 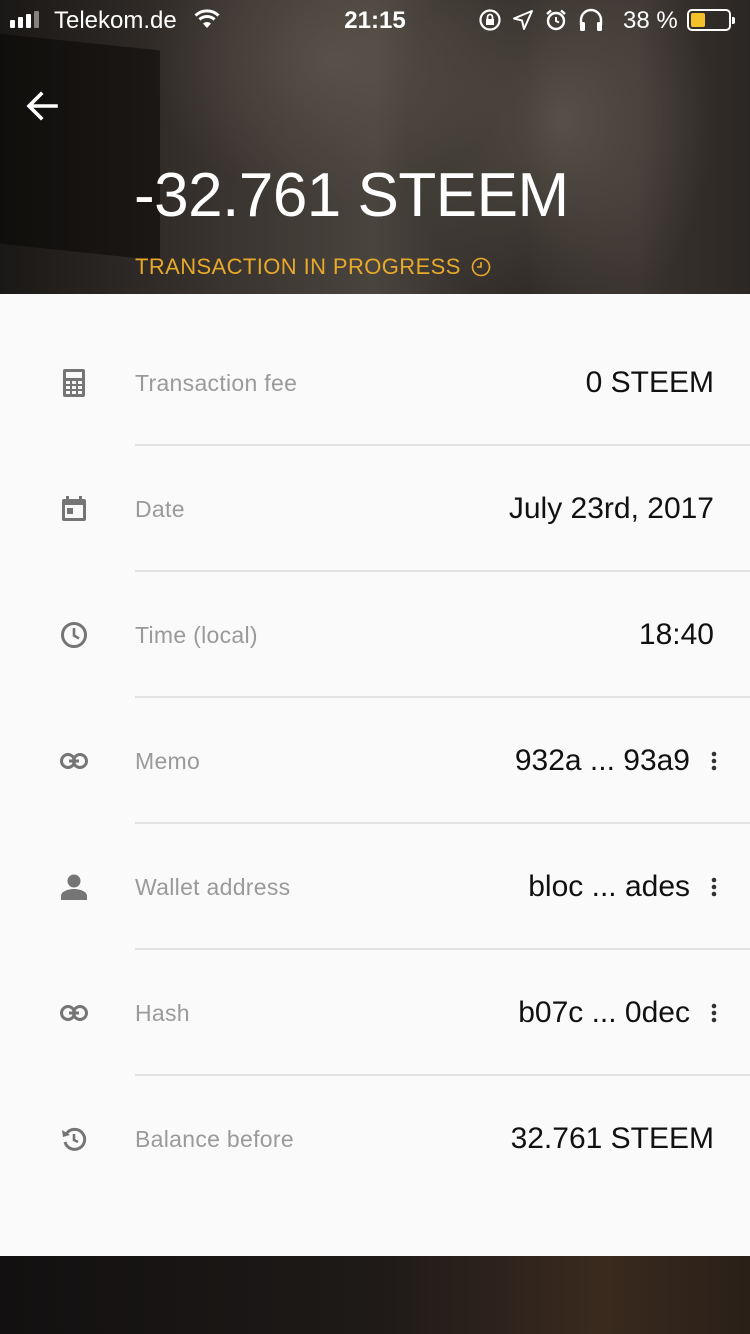 I want to click on detail-row-transaction-fee: Transaction fee 0 STEEM, so click(x=375, y=383).